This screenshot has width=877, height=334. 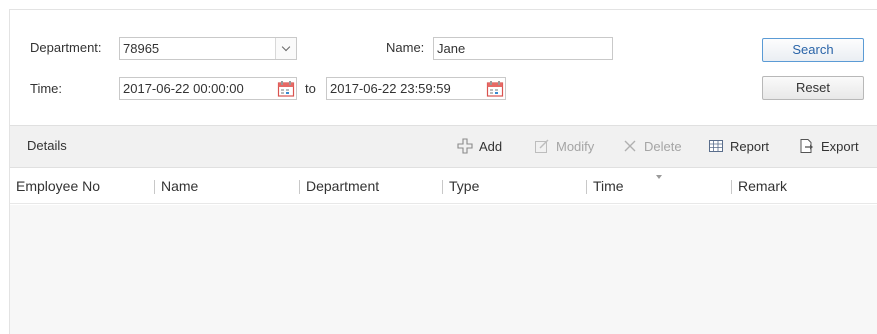 What do you see at coordinates (405, 47) in the screenshot?
I see `name-label: Name:` at bounding box center [405, 47].